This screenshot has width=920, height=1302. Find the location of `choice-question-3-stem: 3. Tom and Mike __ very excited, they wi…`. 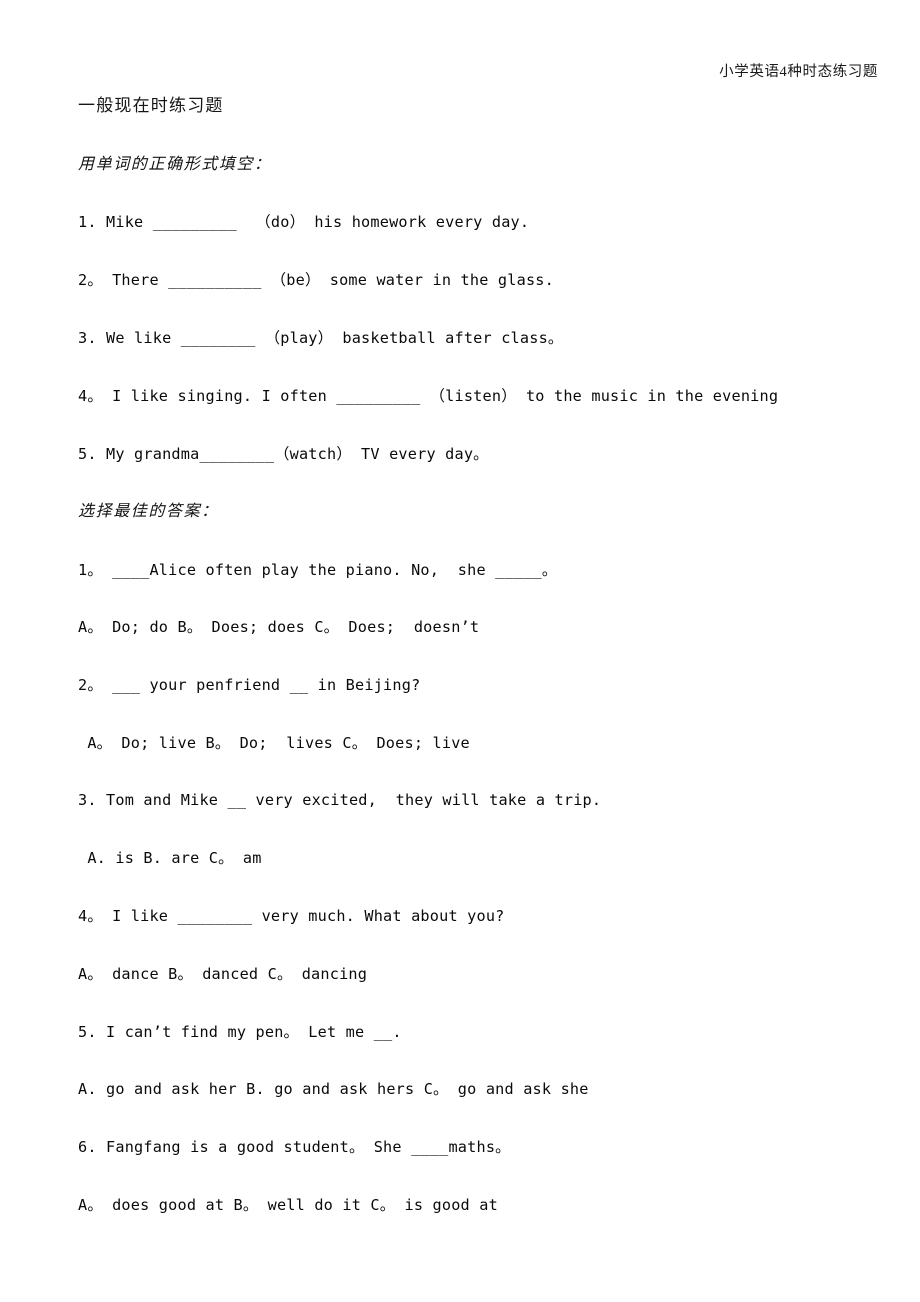

choice-question-3-stem: 3. Tom and Mike __ very excited, they wi… is located at coordinates (340, 800).